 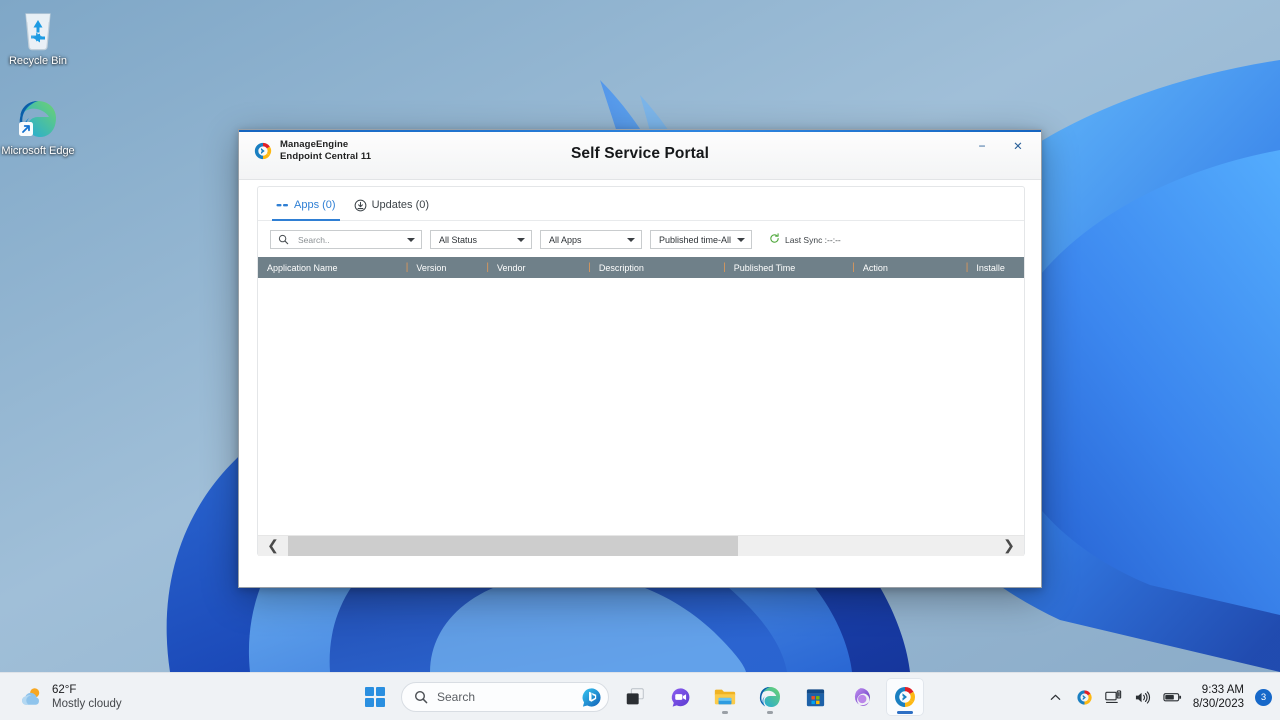 I want to click on desktop-icon-recycle-bin: Recycle Bin, so click(x=38, y=37).